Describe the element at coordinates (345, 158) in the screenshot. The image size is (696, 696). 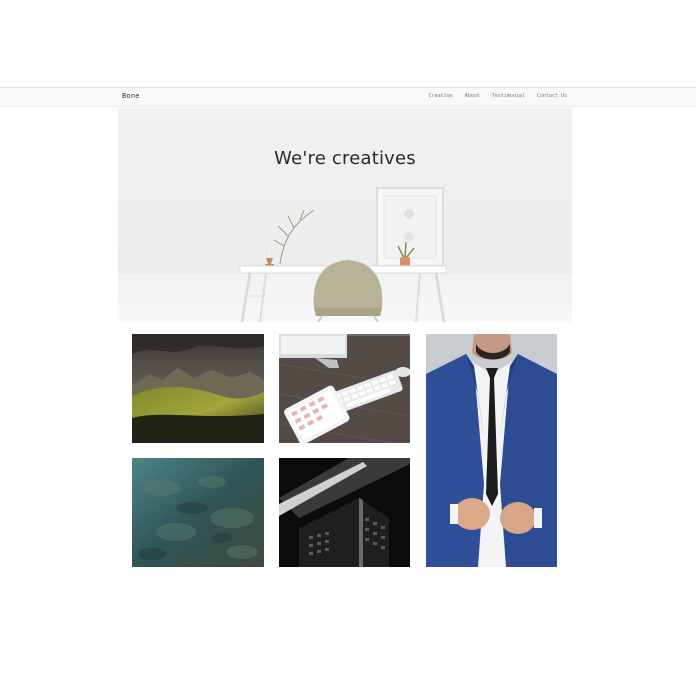
I see `hero-title: We're creatives` at that location.